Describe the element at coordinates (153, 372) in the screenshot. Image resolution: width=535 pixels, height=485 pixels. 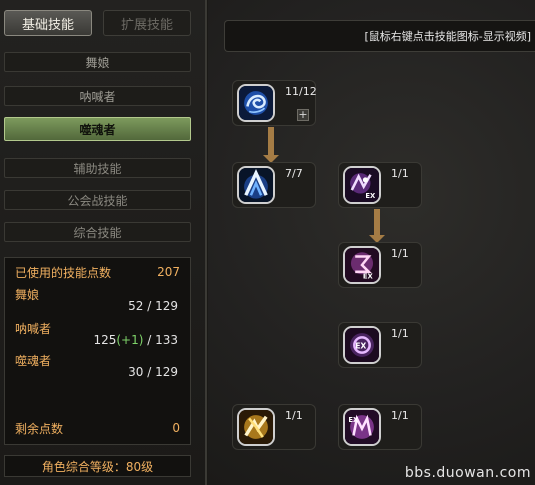
I see `soul-eater-points-value: 30 / 129` at that location.